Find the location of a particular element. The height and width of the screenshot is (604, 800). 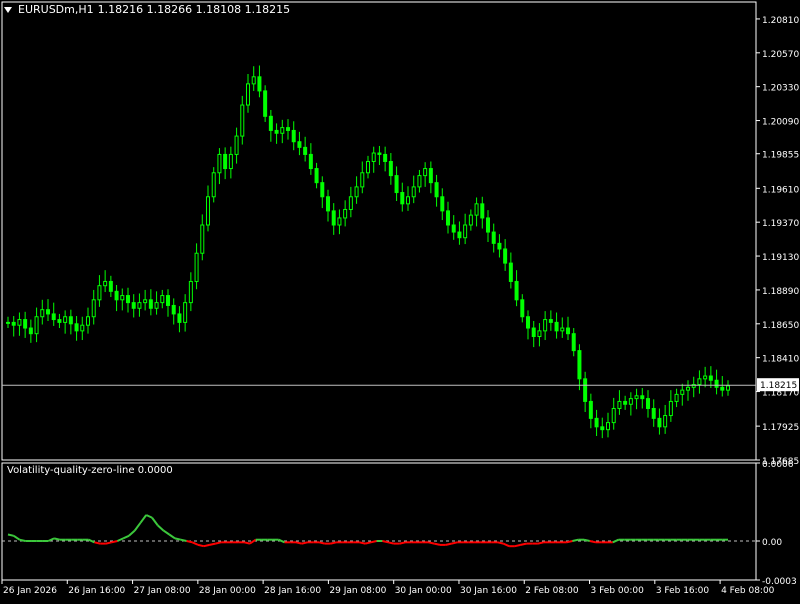

time-tick-label: 4 Feb 08:00 is located at coordinates (748, 591).